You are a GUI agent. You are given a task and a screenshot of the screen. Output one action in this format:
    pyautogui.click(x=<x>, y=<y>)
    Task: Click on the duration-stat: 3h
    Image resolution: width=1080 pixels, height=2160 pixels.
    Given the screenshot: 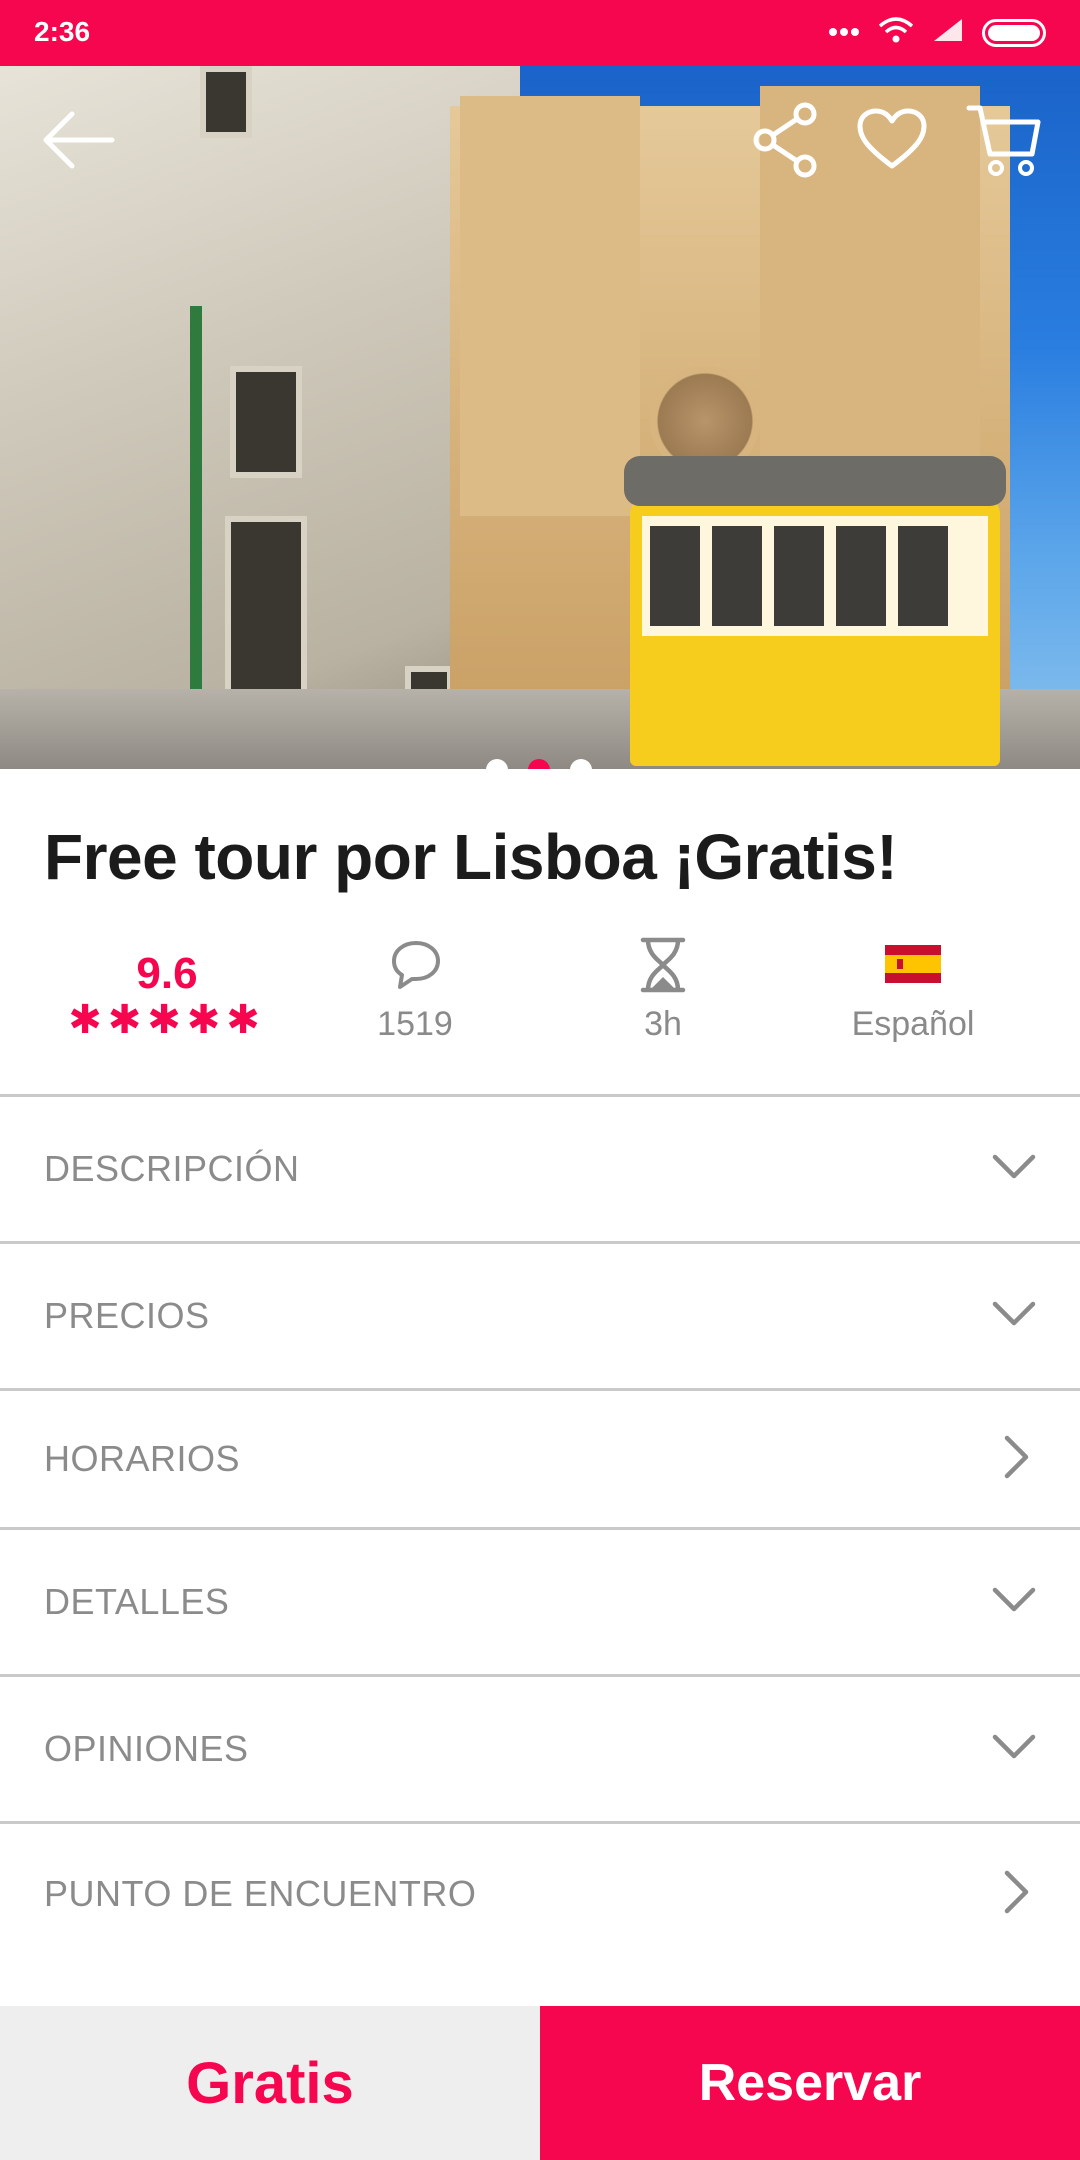 What is the action you would take?
    pyautogui.click(x=663, y=989)
    